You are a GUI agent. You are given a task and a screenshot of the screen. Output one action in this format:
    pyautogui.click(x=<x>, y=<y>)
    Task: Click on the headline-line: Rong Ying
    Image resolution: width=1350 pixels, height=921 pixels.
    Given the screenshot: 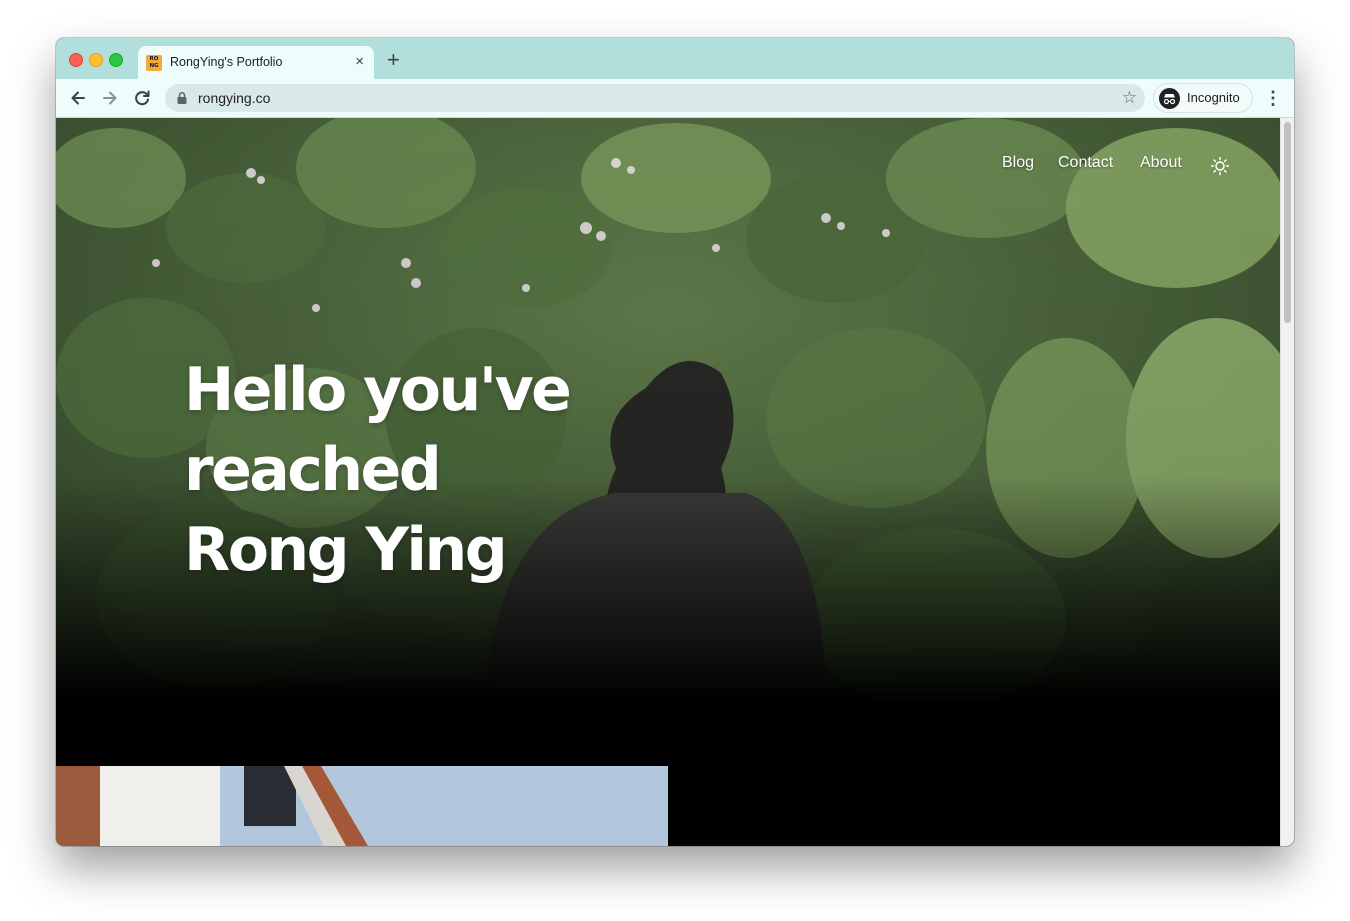 What is the action you would take?
    pyautogui.click(x=346, y=550)
    